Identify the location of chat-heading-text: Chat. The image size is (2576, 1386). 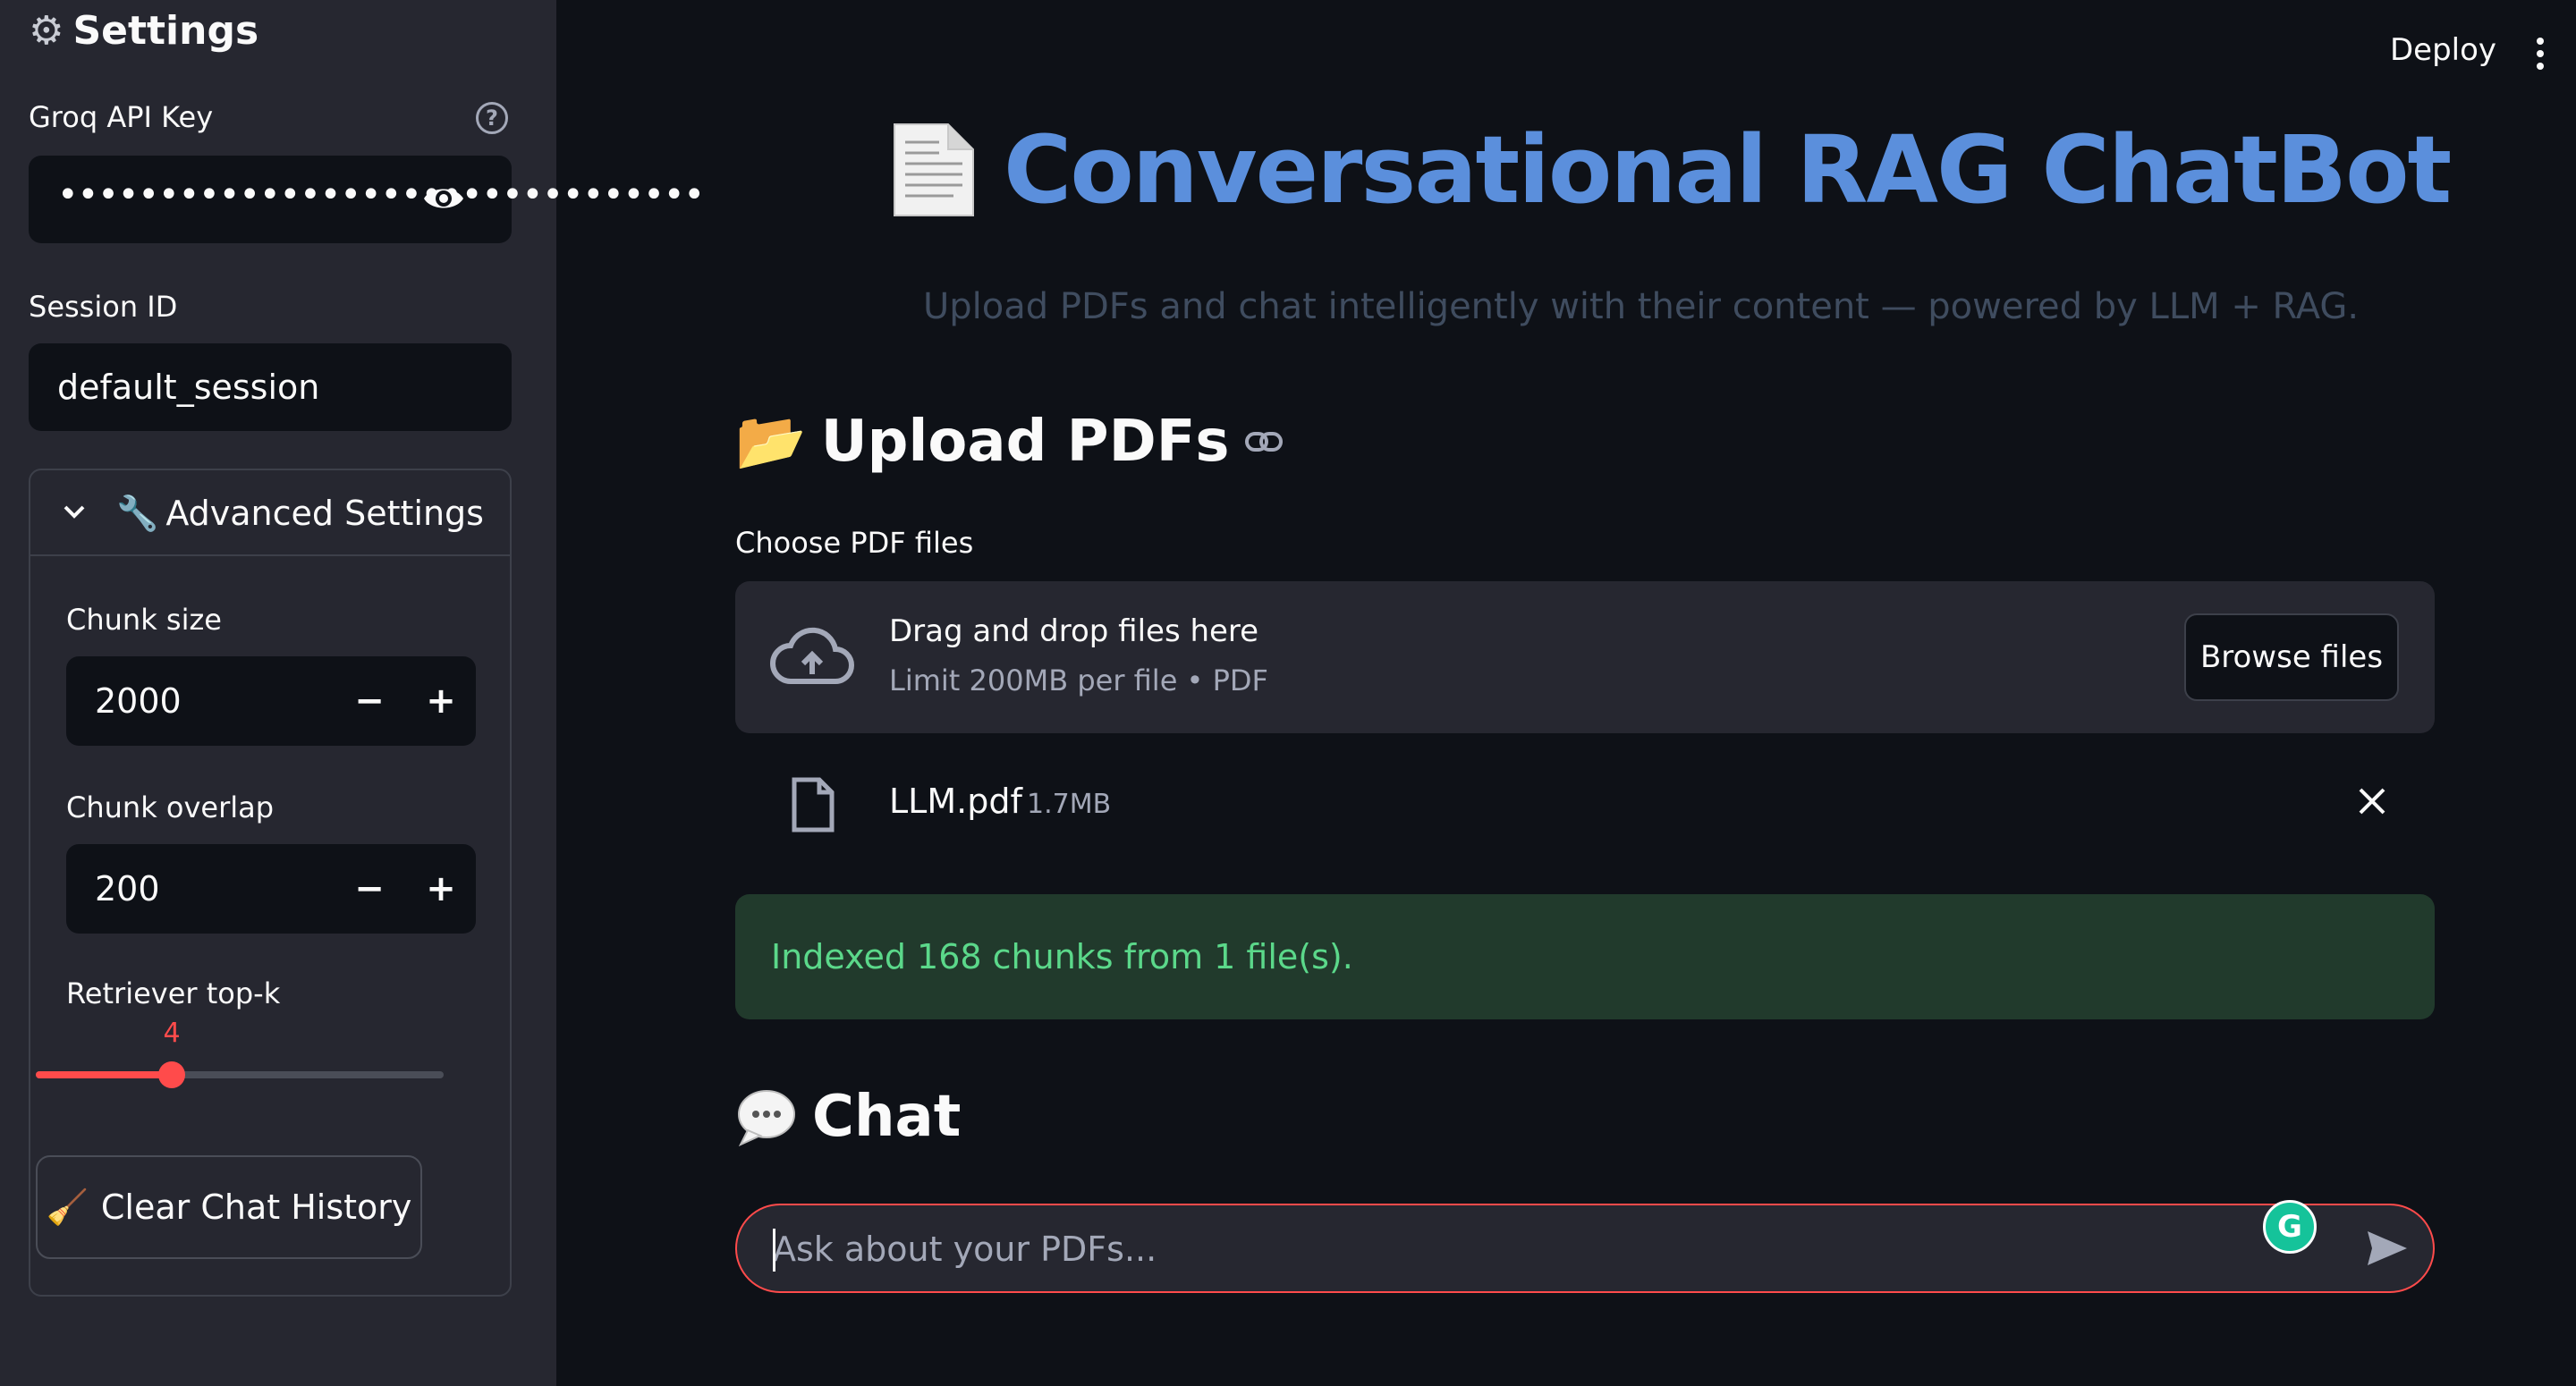
(887, 1117).